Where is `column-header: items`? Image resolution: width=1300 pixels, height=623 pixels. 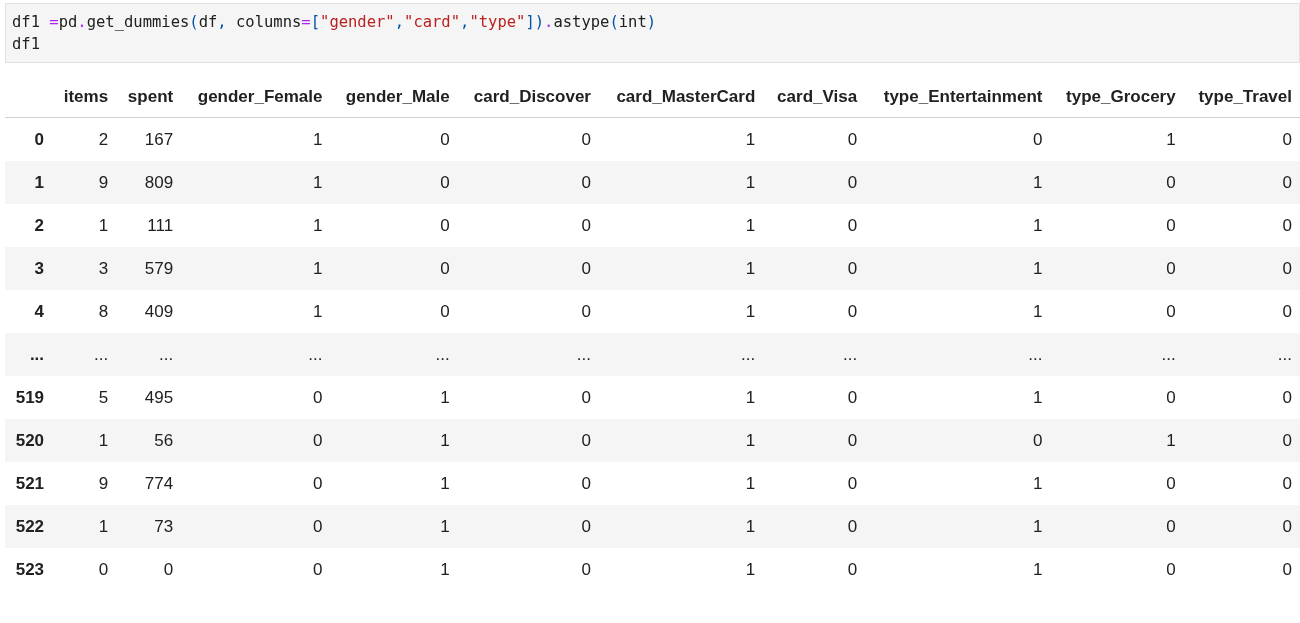 column-header: items is located at coordinates (84, 97).